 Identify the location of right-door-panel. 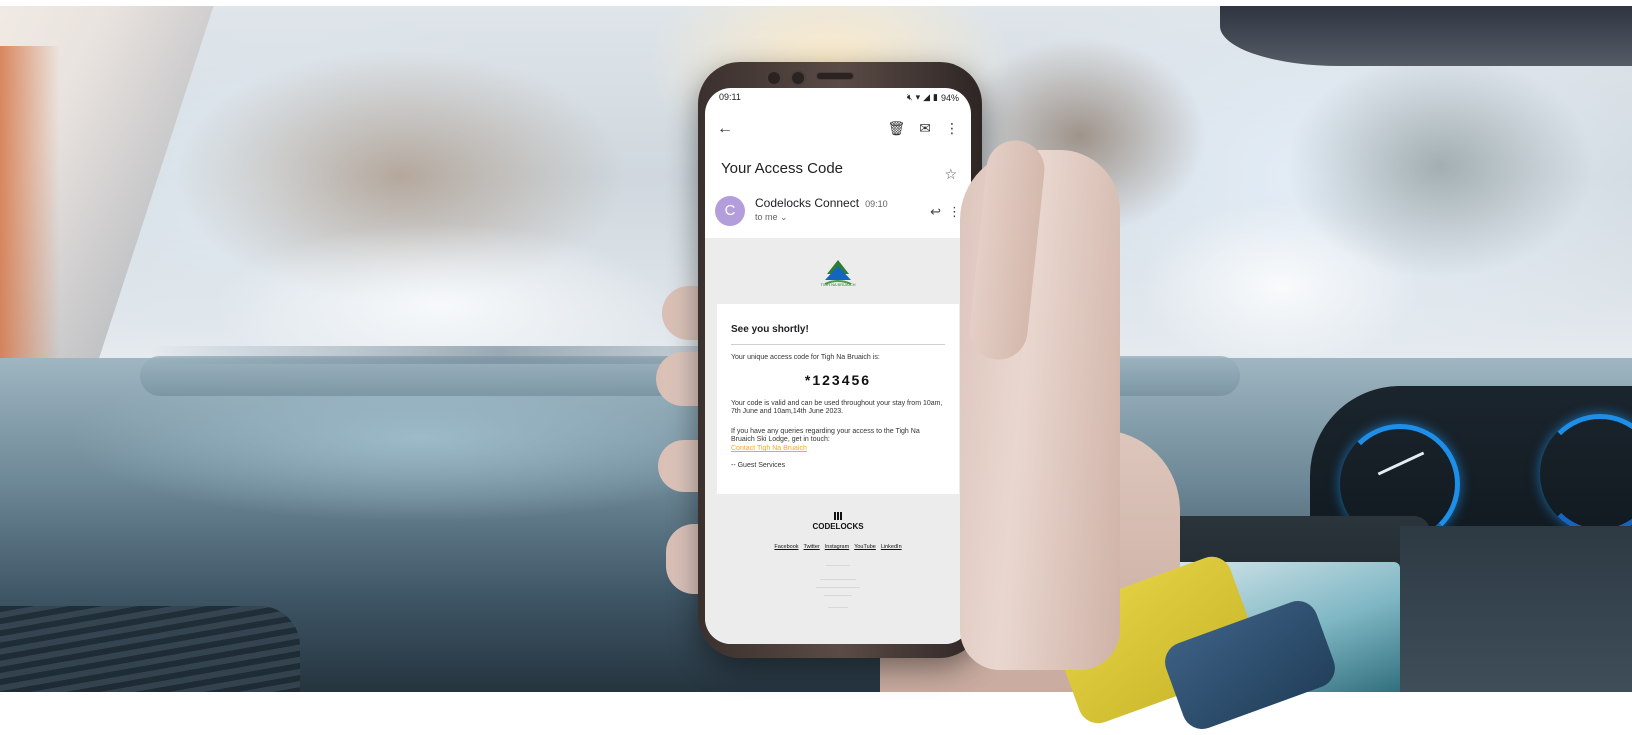
(1516, 609).